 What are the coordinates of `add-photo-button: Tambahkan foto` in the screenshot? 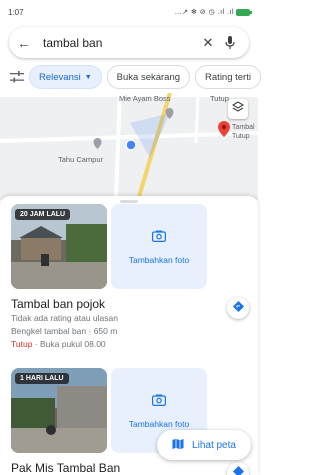 It's located at (159, 246).